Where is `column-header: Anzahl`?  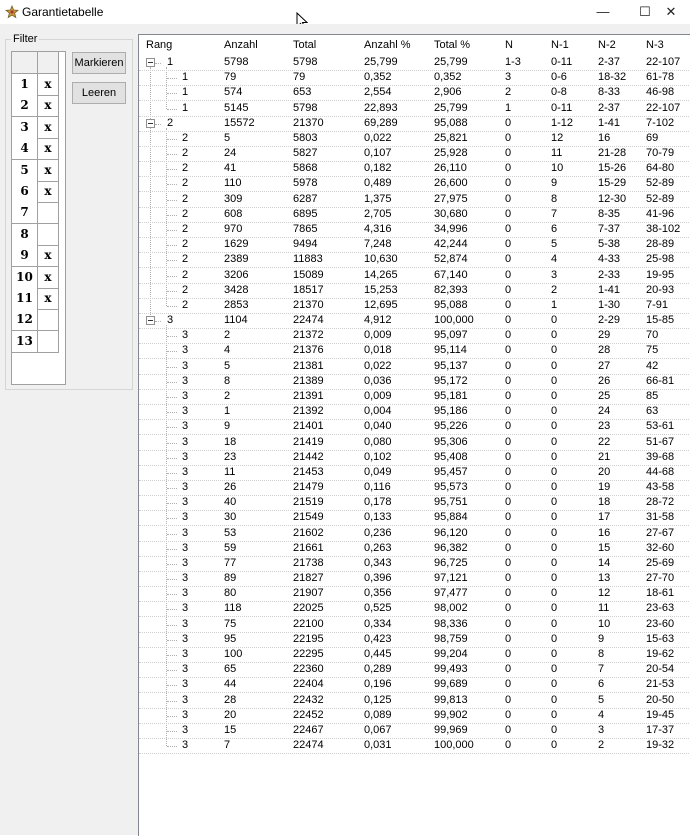
column-header: Anzahl is located at coordinates (241, 46).